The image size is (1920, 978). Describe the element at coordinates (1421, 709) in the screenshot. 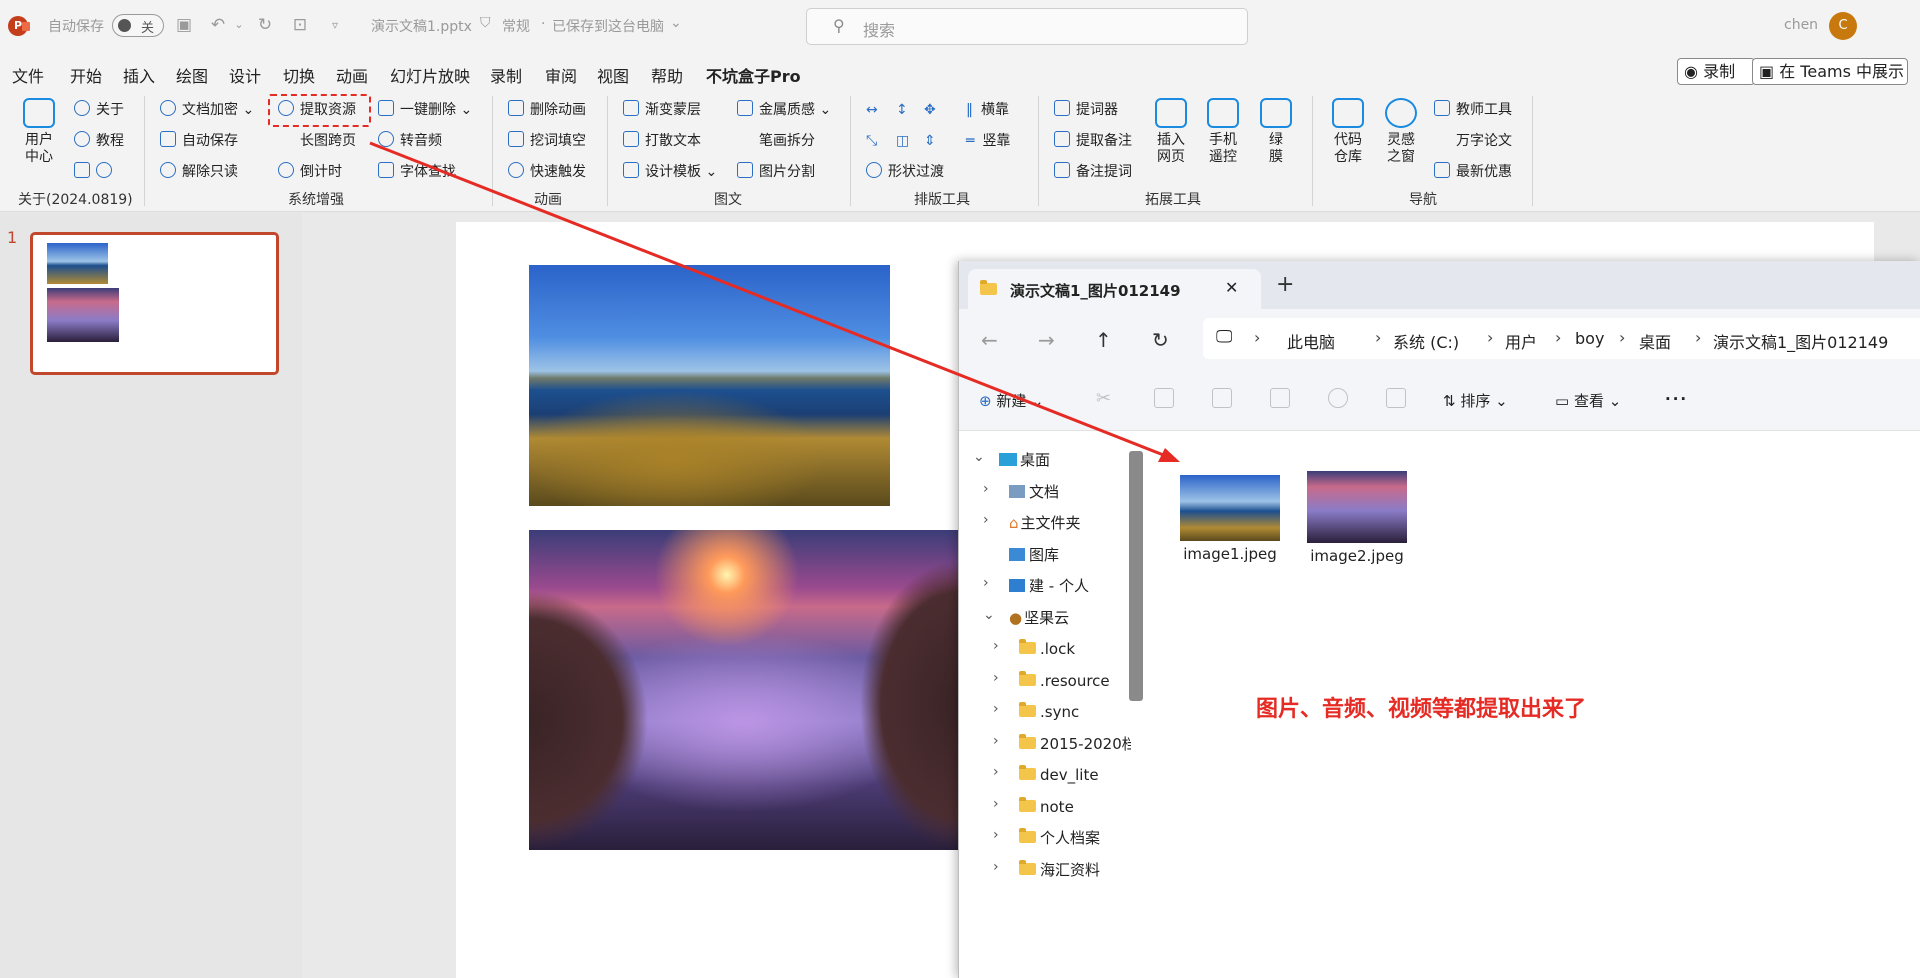

I see `annotation-text: 图片、音频、视频等都提取出来了` at that location.